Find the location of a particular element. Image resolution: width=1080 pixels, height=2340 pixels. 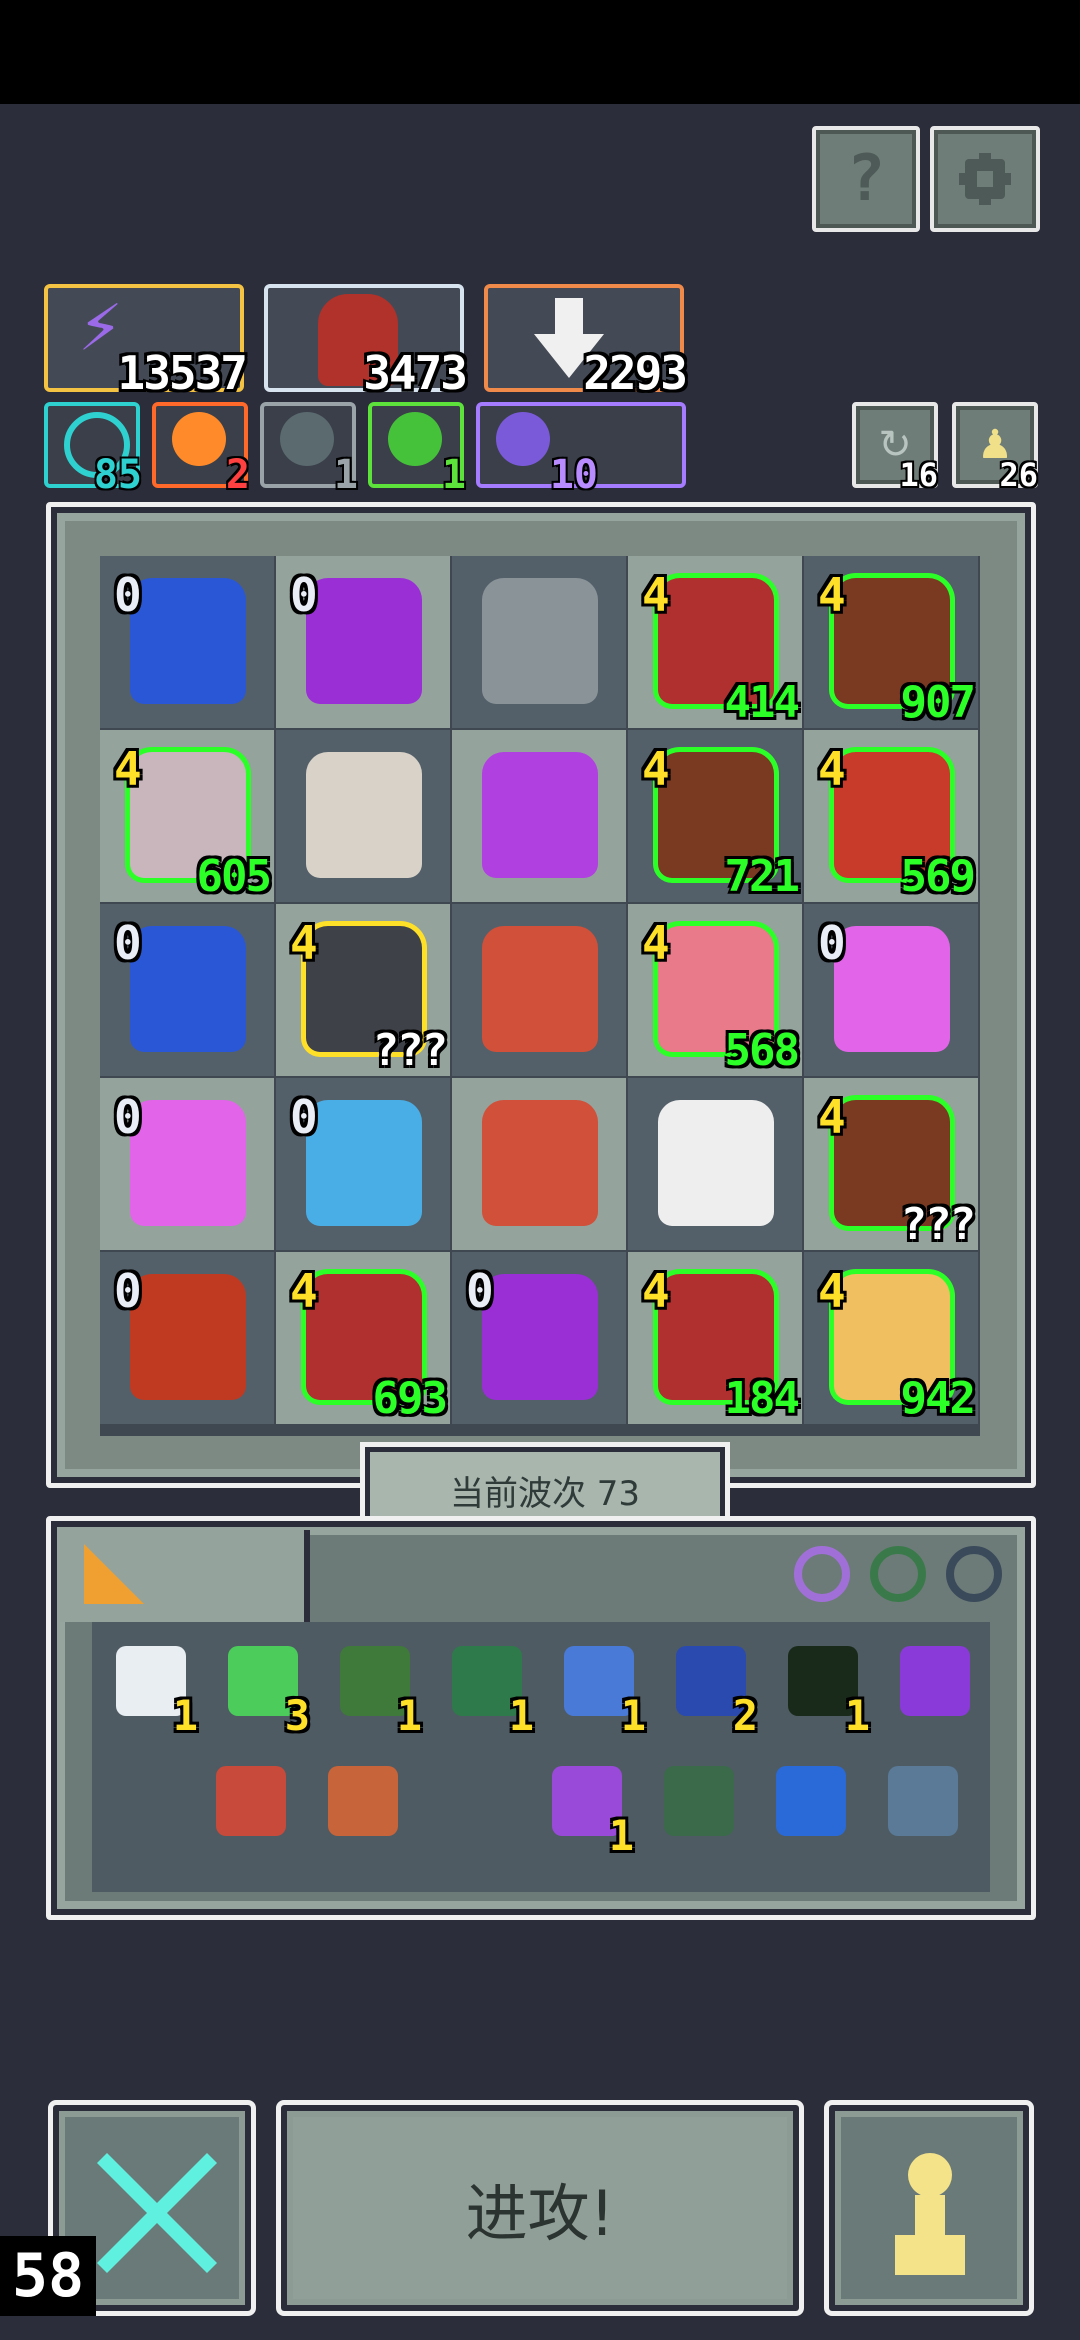

lightning-icon: ⚡ is located at coordinates (100, 329).